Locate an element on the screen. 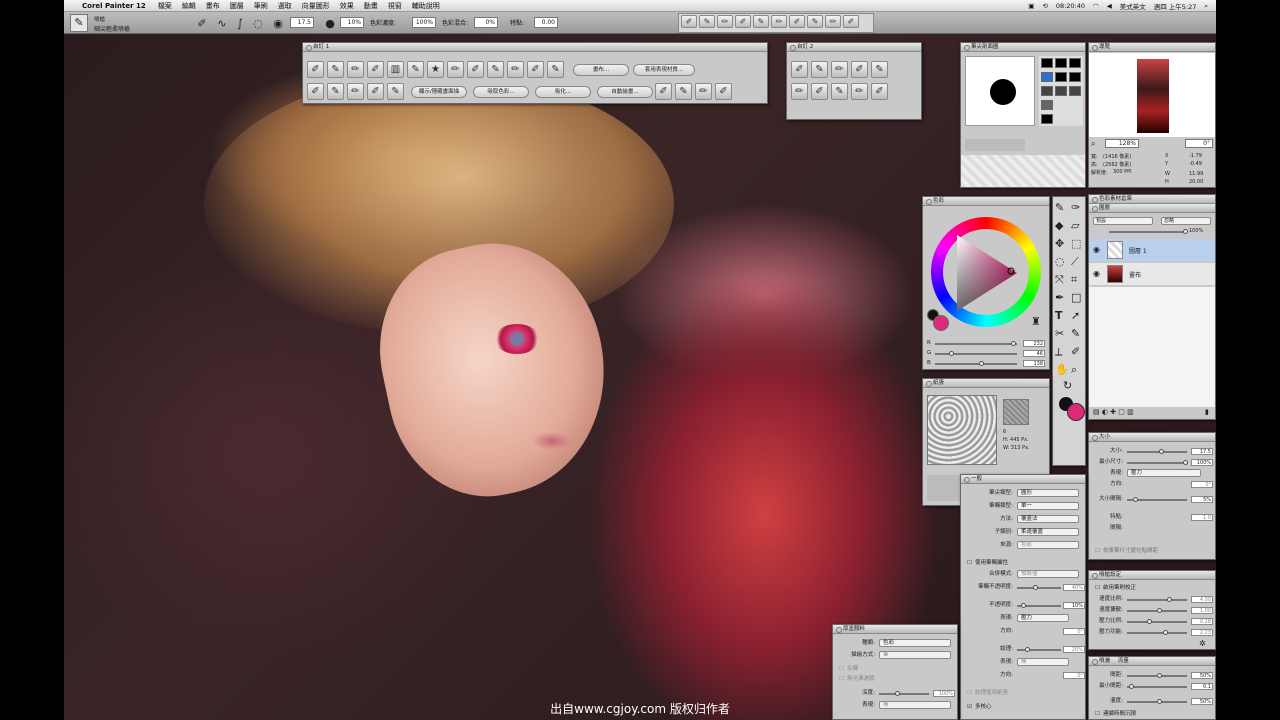 This screenshot has width=1280, height=720. stroke-opacity-slider is located at coordinates (1039, 587).